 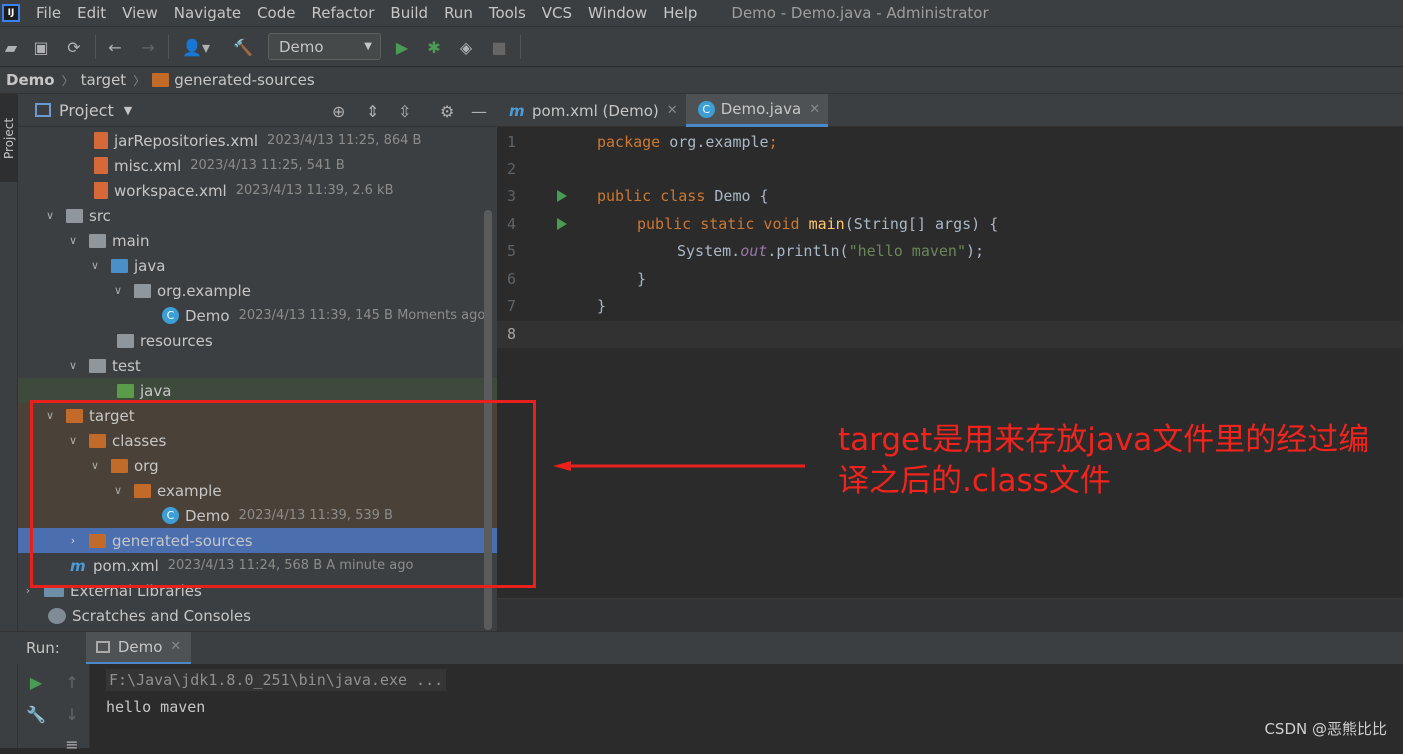 What do you see at coordinates (72, 714) in the screenshot?
I see `down-arrow-icon: ↓` at bounding box center [72, 714].